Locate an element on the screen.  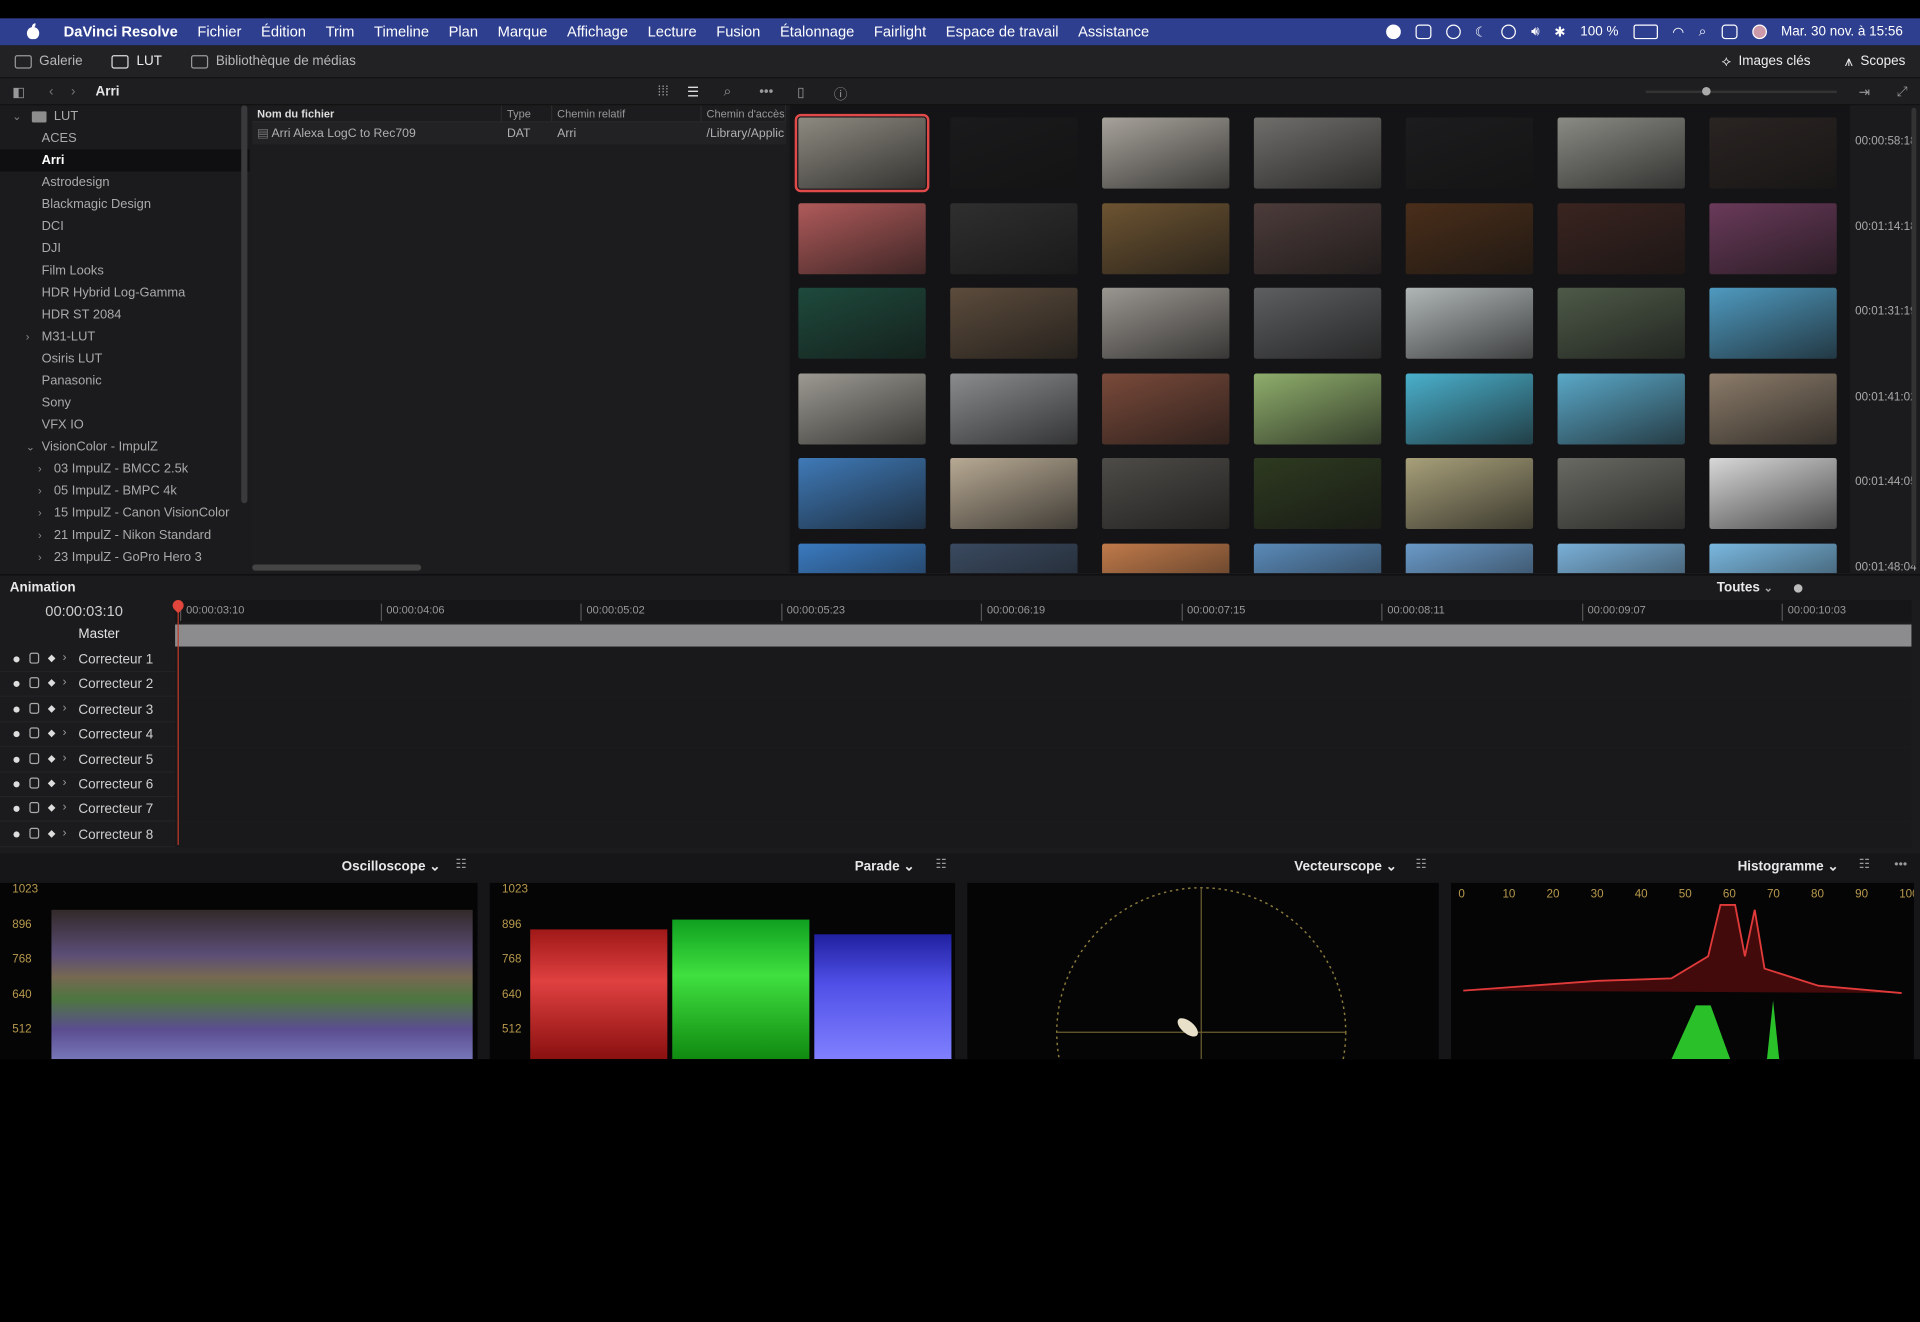
menu-item-6: Affichage is located at coordinates (597, 31).